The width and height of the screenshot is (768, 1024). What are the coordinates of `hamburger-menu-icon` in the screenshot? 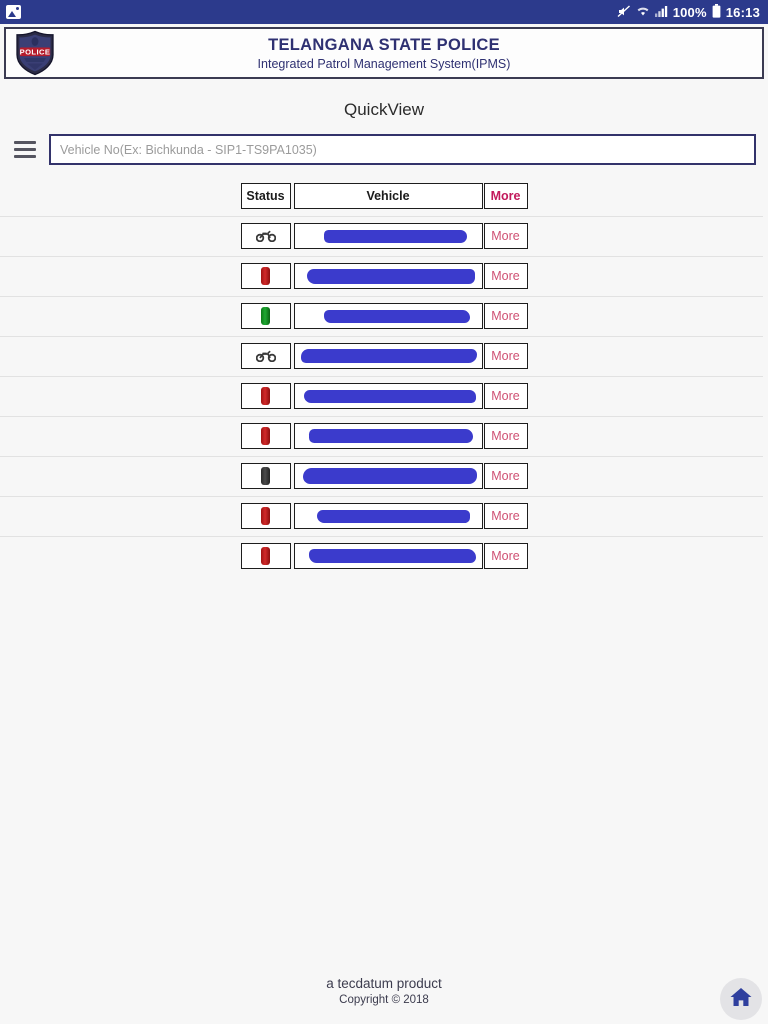 It's located at (25, 149).